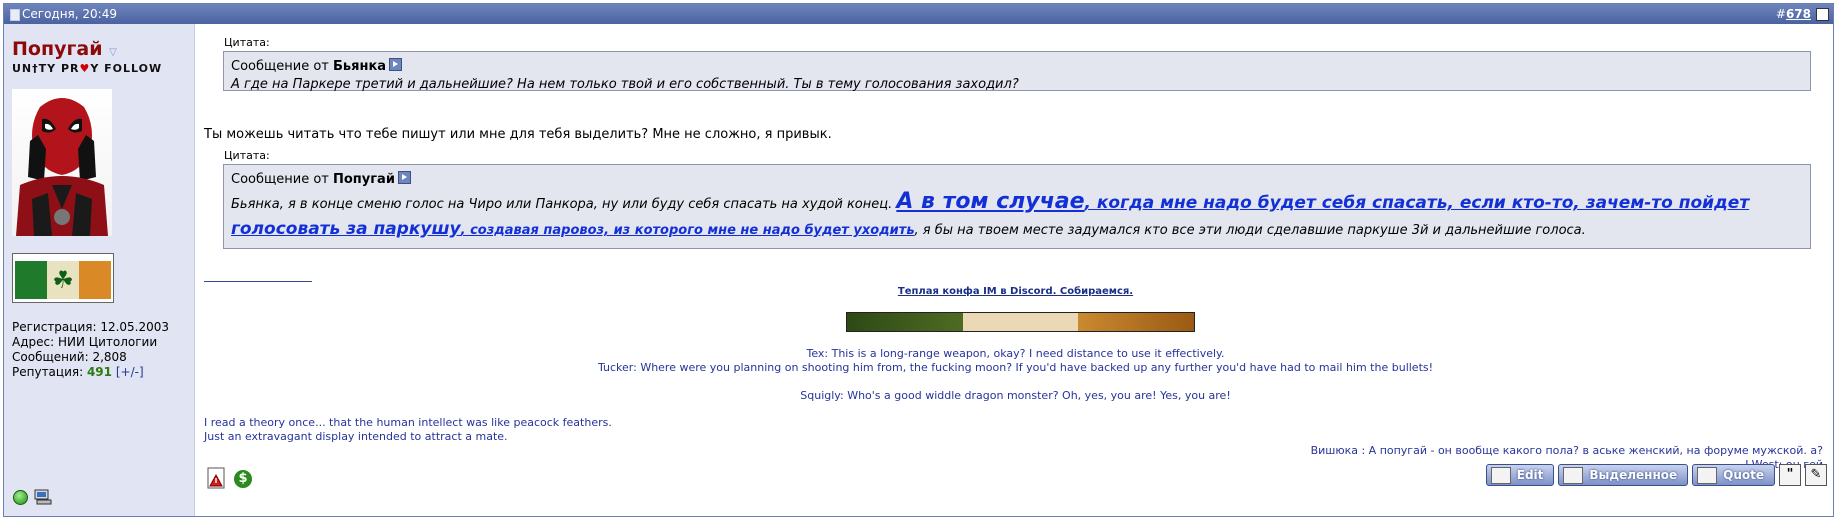 This screenshot has height=521, width=1841. What do you see at coordinates (130, 372) in the screenshot?
I see `reputation-link: [+/-]` at bounding box center [130, 372].